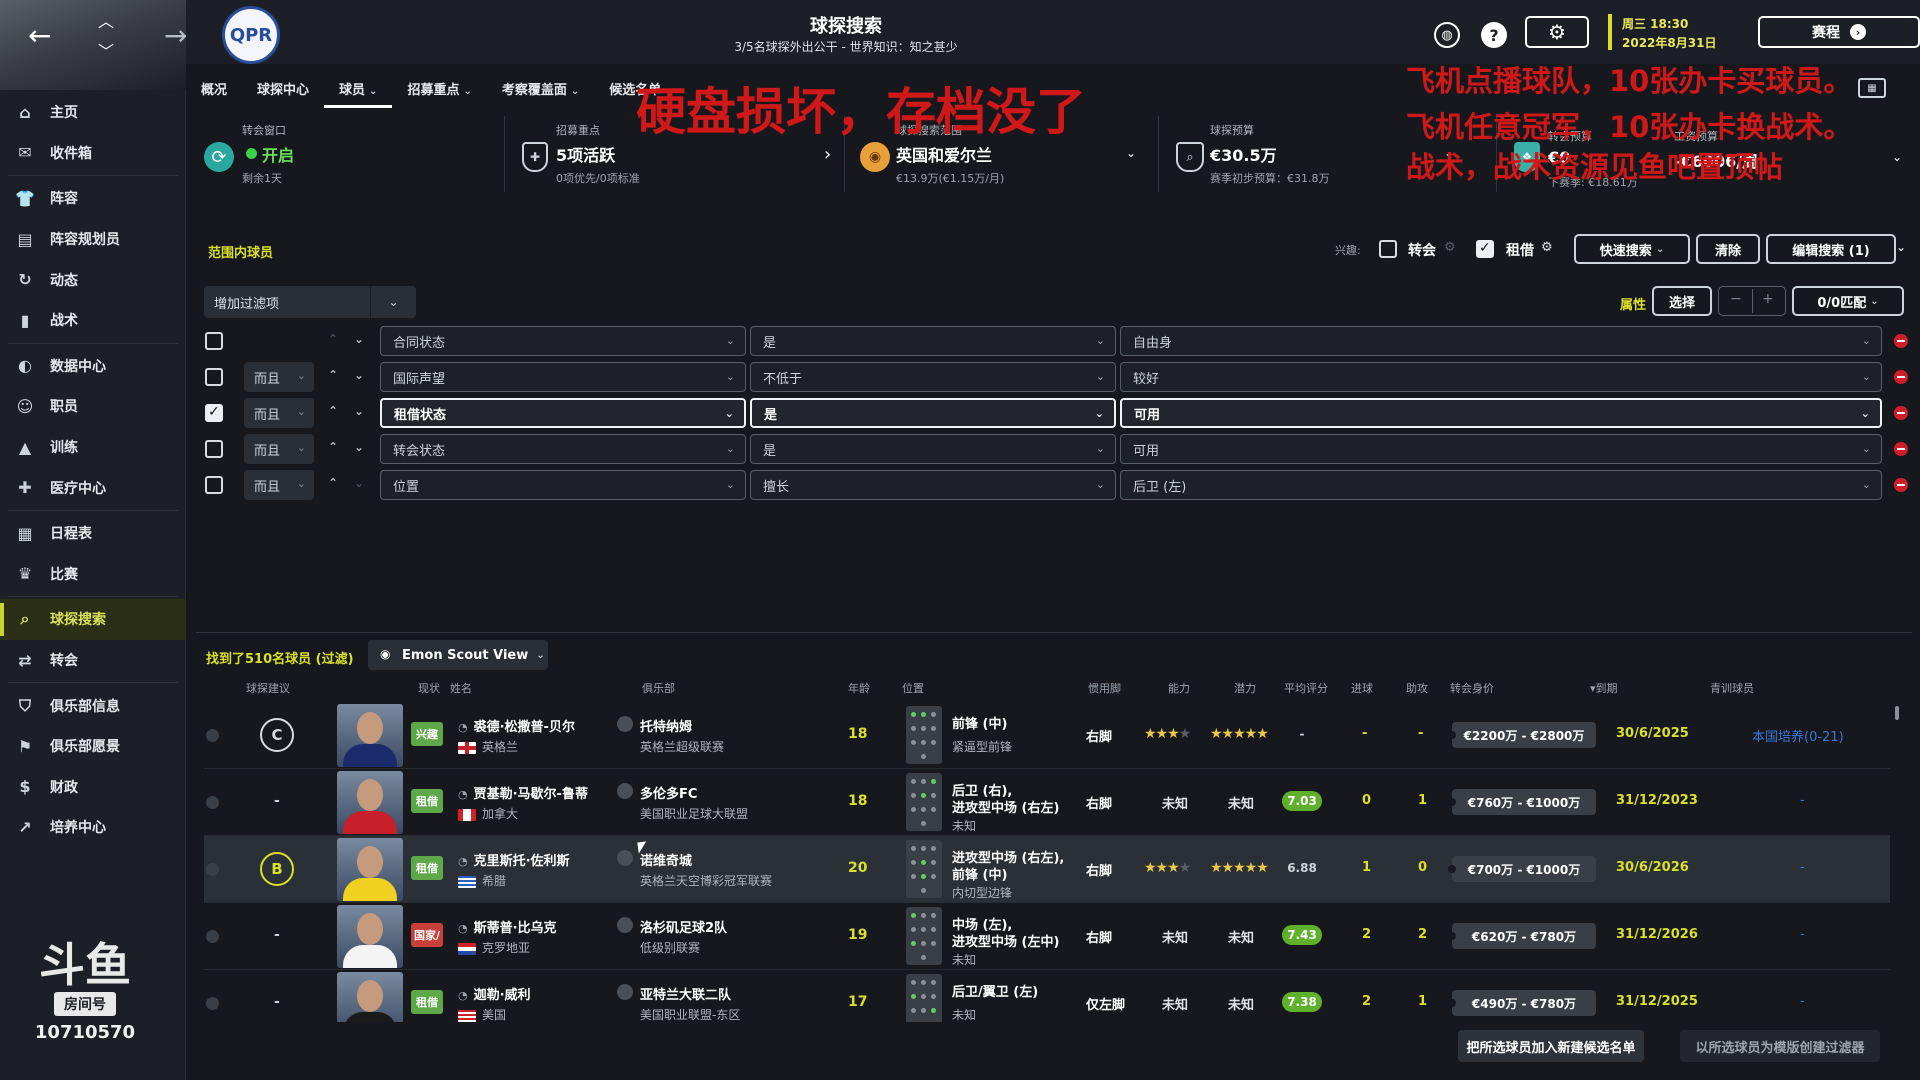 Image resolution: width=1920 pixels, height=1080 pixels. Describe the element at coordinates (429, 688) in the screenshot. I see `column-header: 现状` at that location.